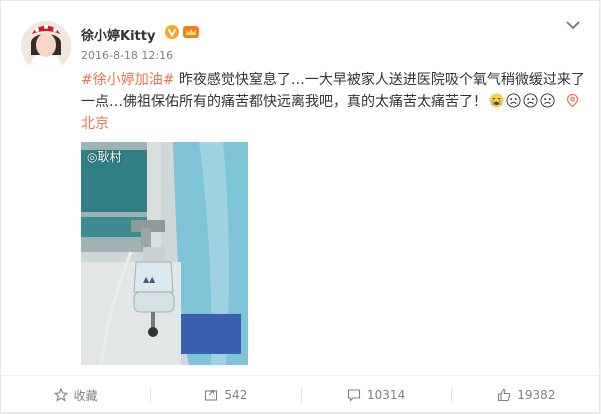  Describe the element at coordinates (46, 46) in the screenshot. I see `avatar` at that location.